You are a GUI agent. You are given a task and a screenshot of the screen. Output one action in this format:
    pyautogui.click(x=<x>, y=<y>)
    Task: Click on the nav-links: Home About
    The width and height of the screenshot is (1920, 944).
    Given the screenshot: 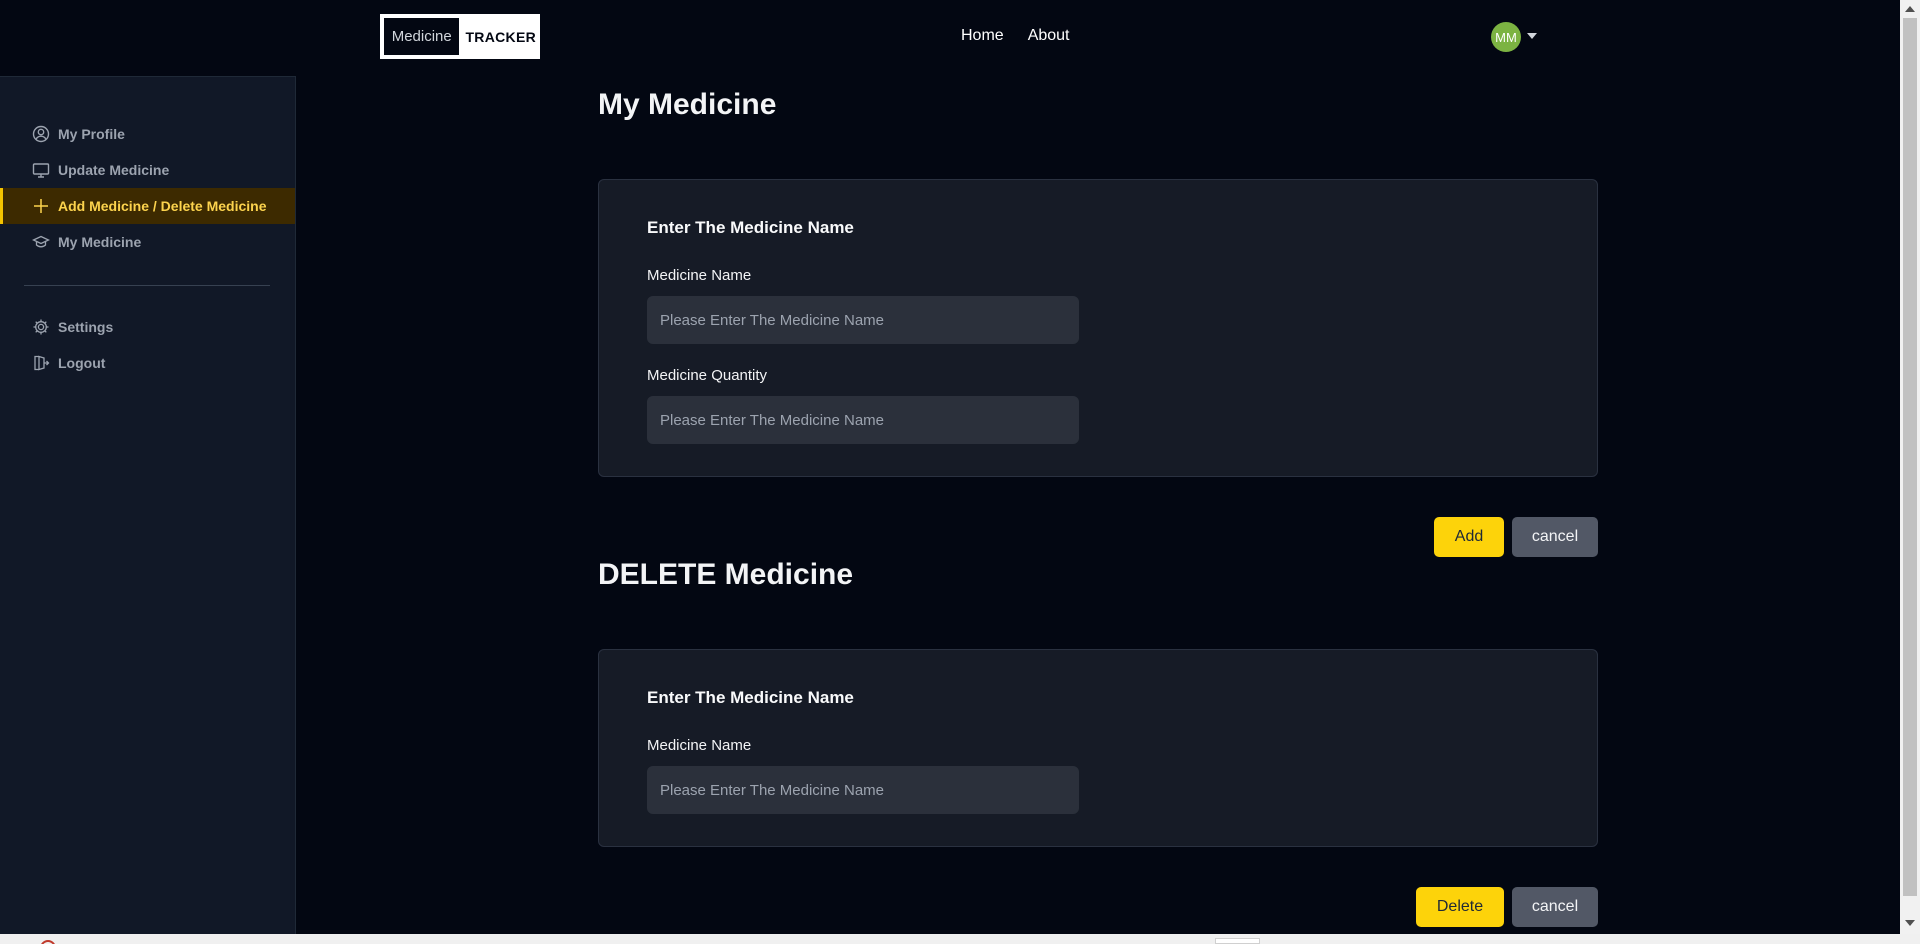 What is the action you would take?
    pyautogui.click(x=1015, y=36)
    